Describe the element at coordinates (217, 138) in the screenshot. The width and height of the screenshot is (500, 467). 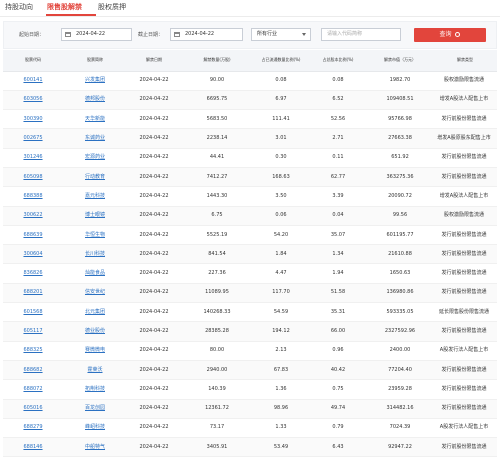
I see `cell-quantity: 2238.14` at that location.